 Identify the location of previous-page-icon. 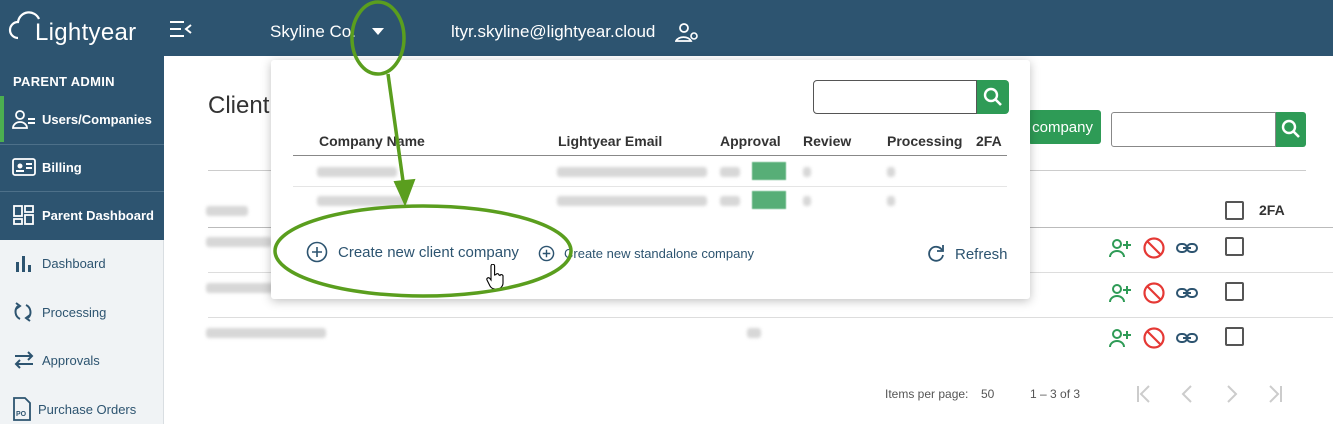
(1188, 394).